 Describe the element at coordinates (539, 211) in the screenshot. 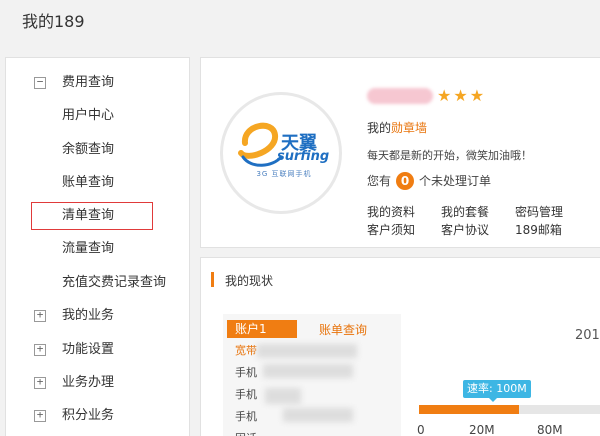

I see `password-management-link: 密码管理` at that location.